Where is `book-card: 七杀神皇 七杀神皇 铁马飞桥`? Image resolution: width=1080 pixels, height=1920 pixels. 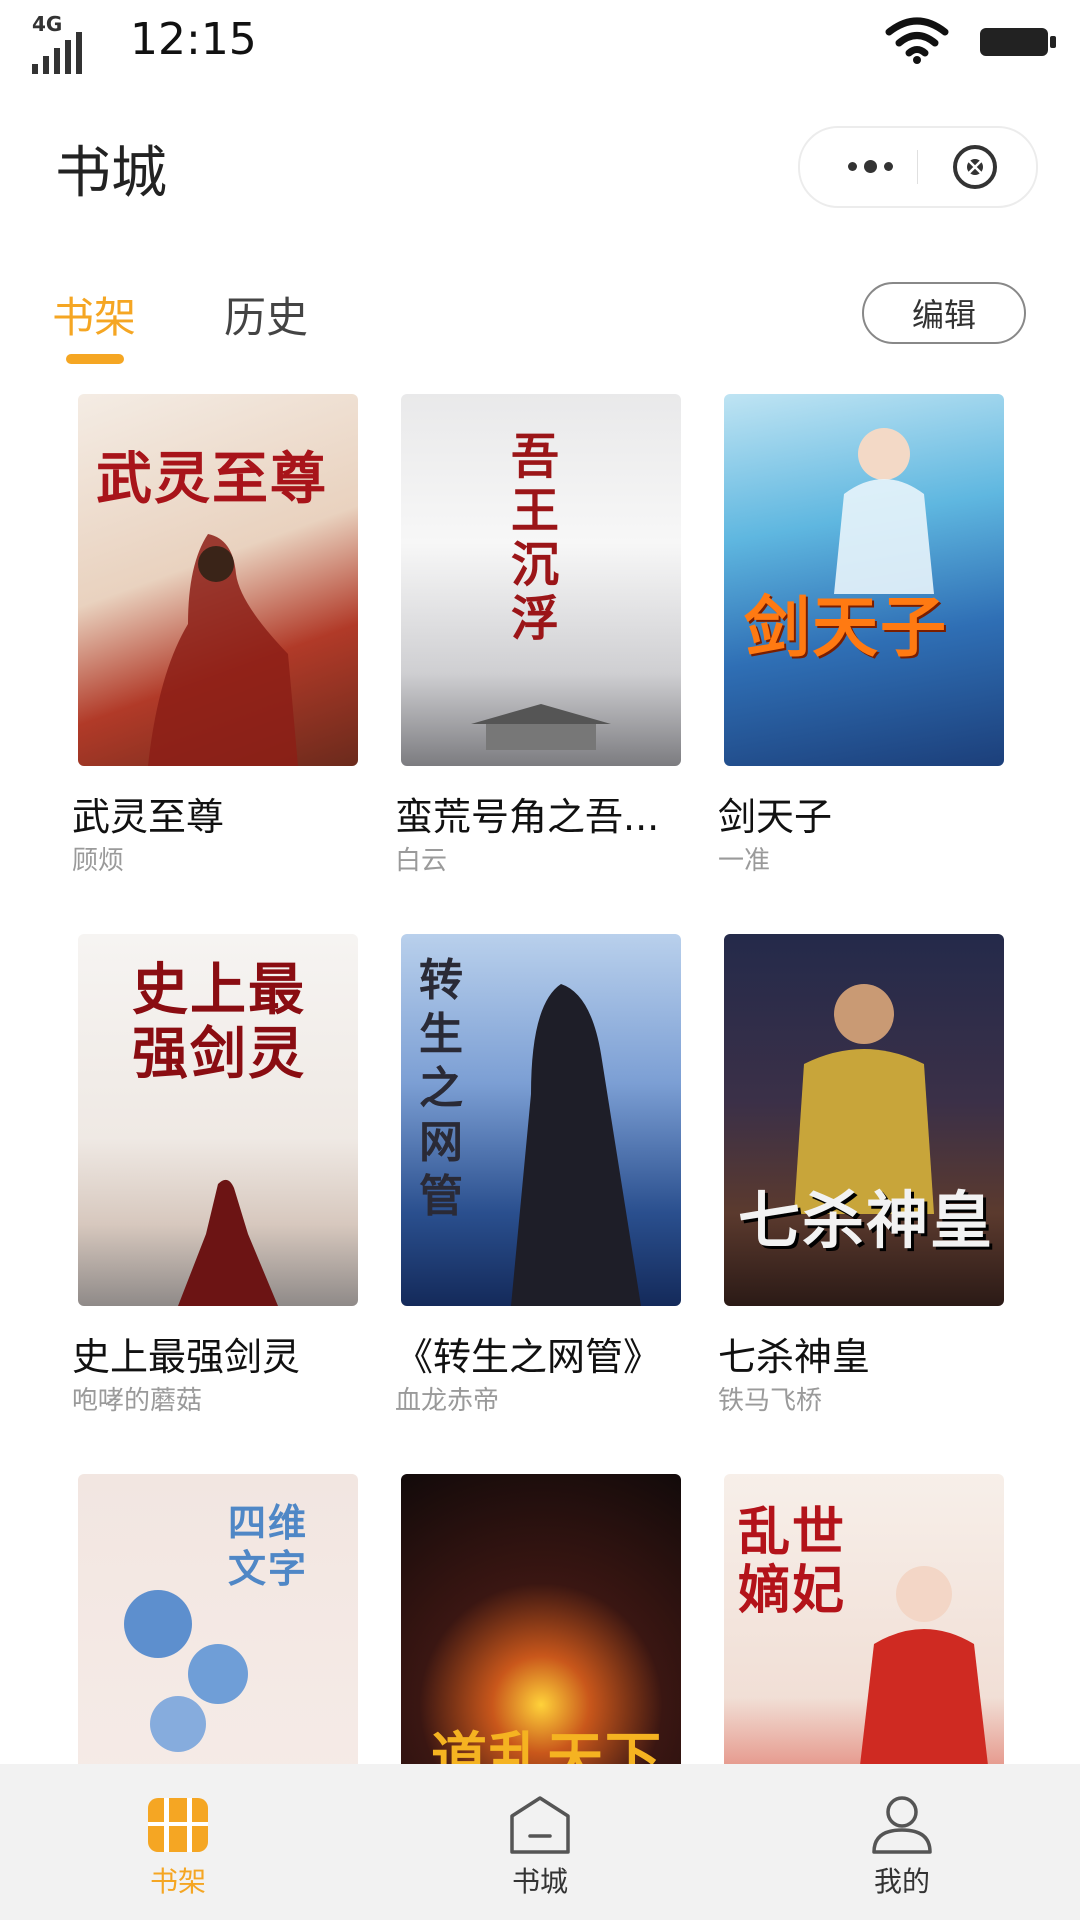
book-card: 七杀神皇 七杀神皇 铁马飞桥 is located at coordinates (861, 1175).